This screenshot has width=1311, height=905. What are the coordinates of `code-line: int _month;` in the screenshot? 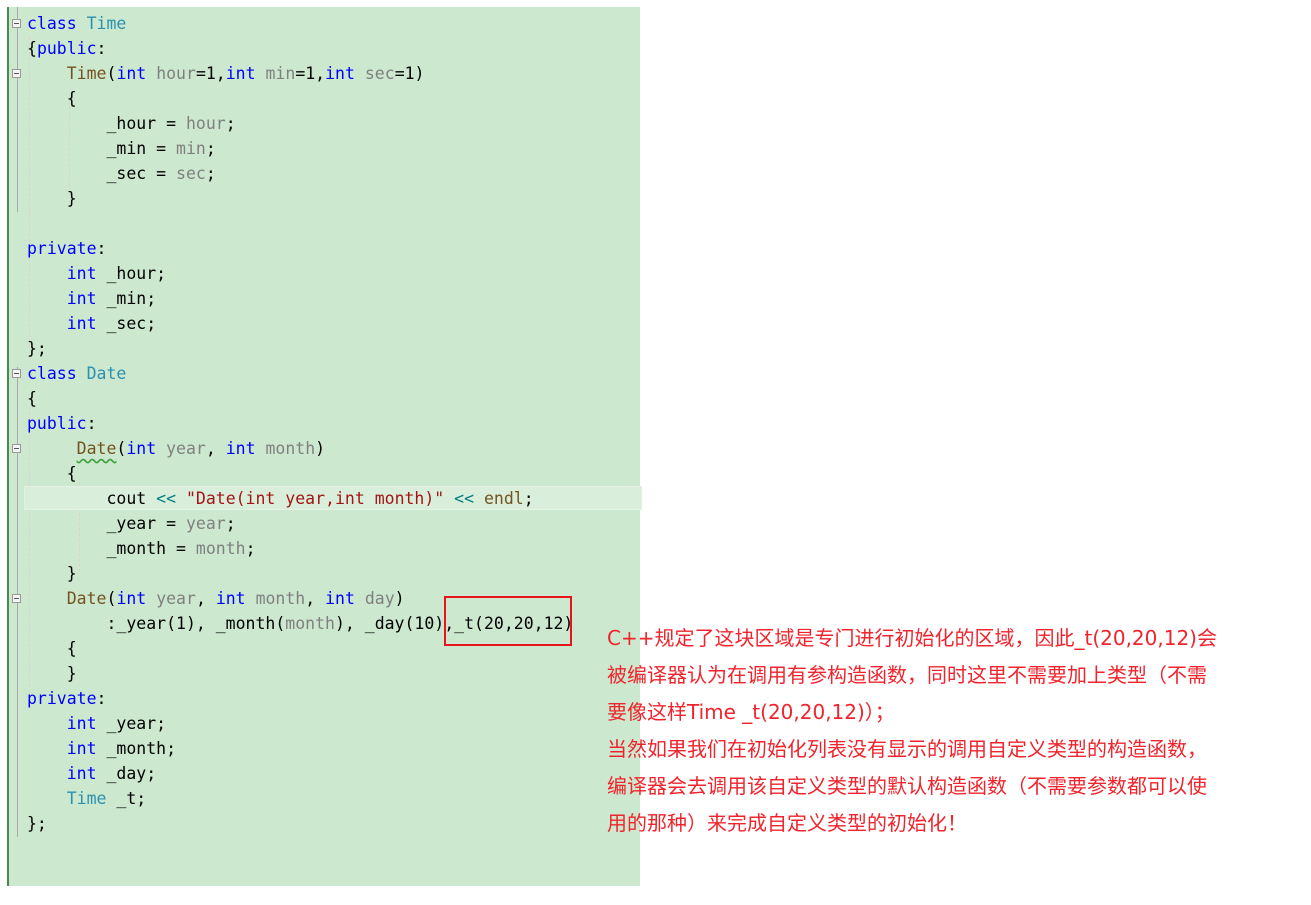 It's located at (101, 748).